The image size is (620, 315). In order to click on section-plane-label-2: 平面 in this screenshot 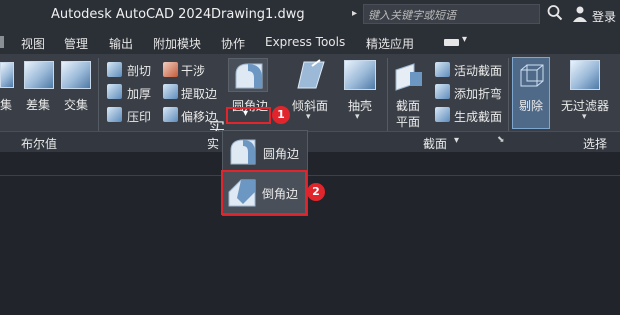, I will do `click(408, 121)`.